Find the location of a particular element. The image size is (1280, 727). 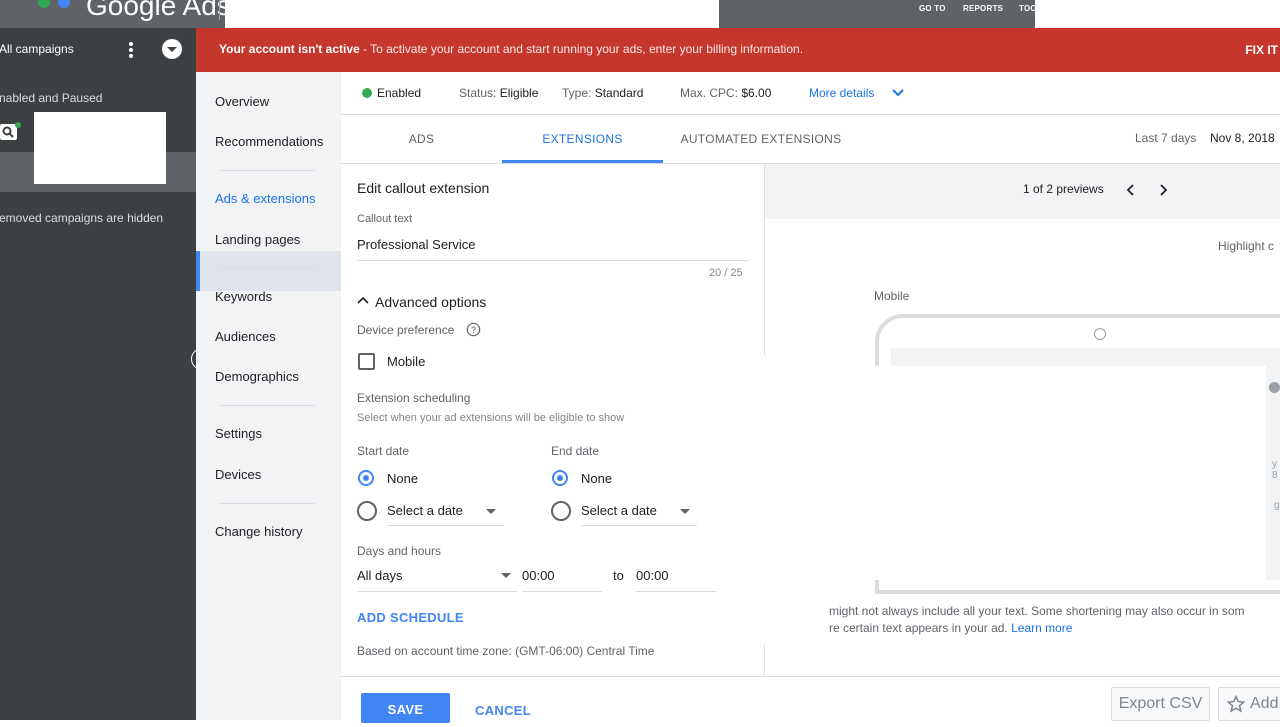

campaign-filter-label: nabled and Paused is located at coordinates (51, 98).